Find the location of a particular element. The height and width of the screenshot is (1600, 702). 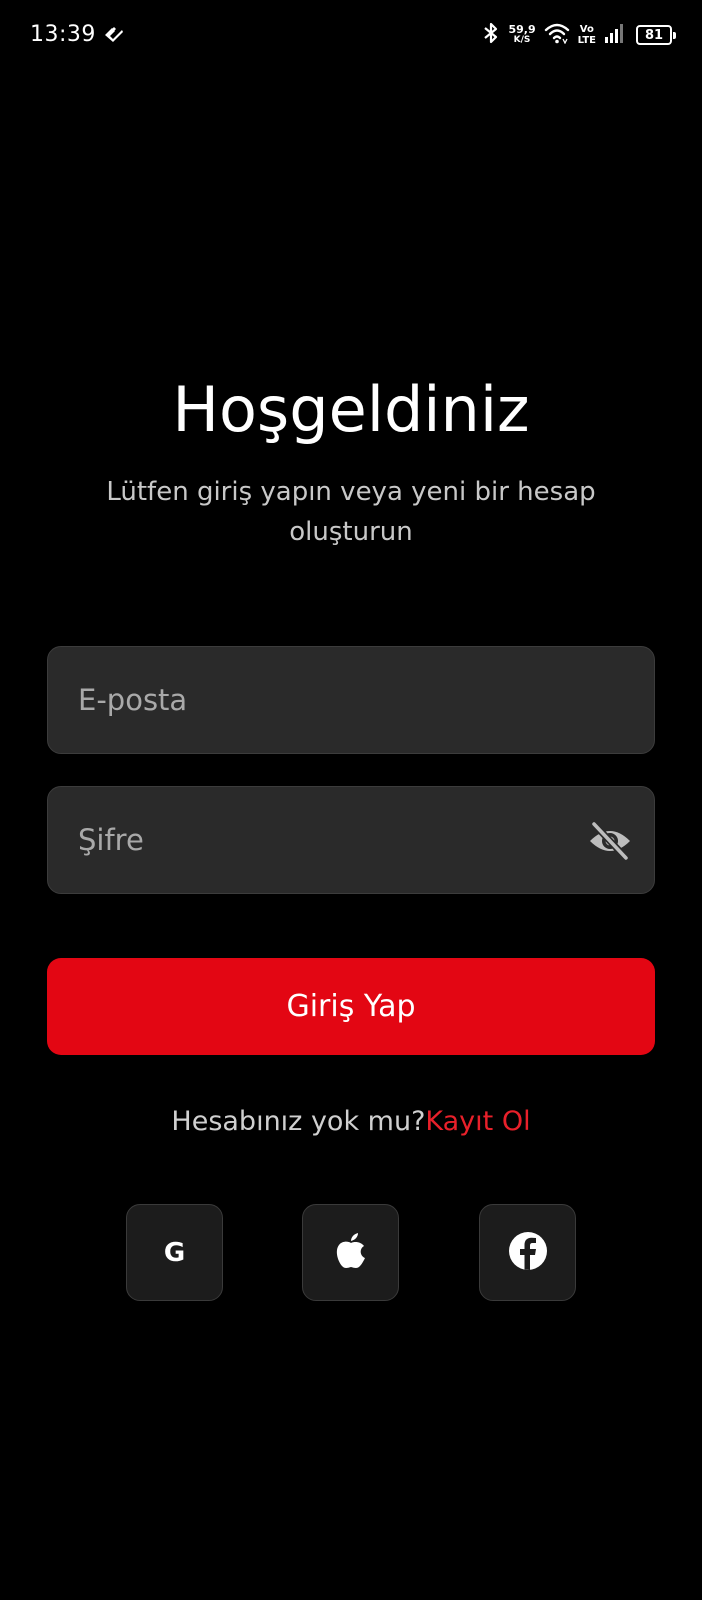

password-field is located at coordinates (351, 840).